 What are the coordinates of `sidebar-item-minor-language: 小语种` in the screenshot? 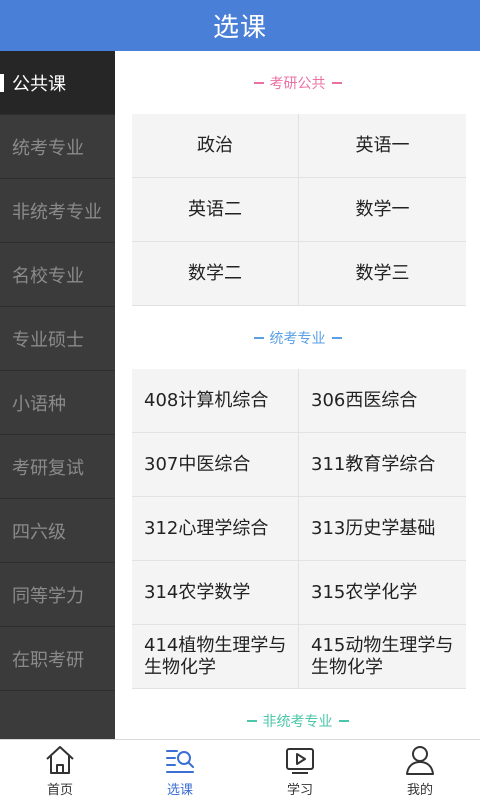 It's located at (57, 403).